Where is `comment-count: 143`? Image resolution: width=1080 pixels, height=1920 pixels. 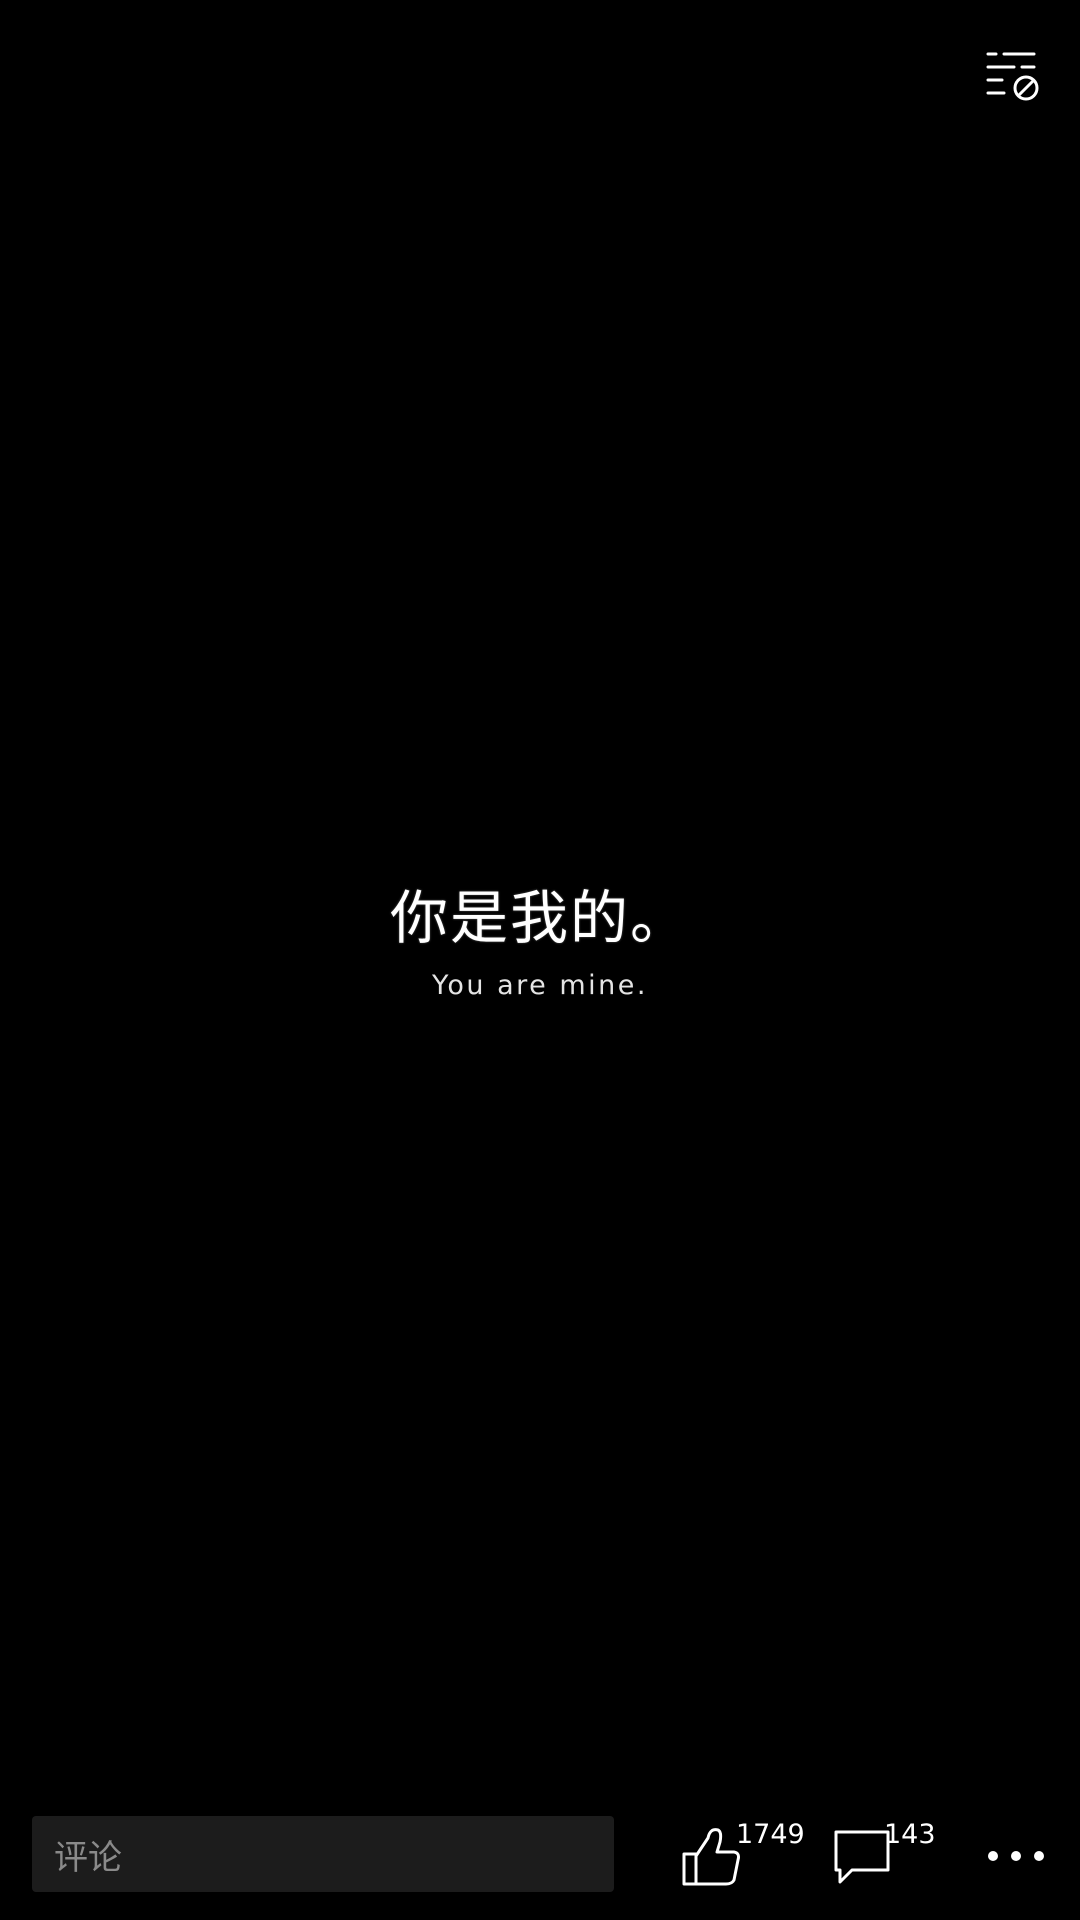 comment-count: 143 is located at coordinates (910, 1834).